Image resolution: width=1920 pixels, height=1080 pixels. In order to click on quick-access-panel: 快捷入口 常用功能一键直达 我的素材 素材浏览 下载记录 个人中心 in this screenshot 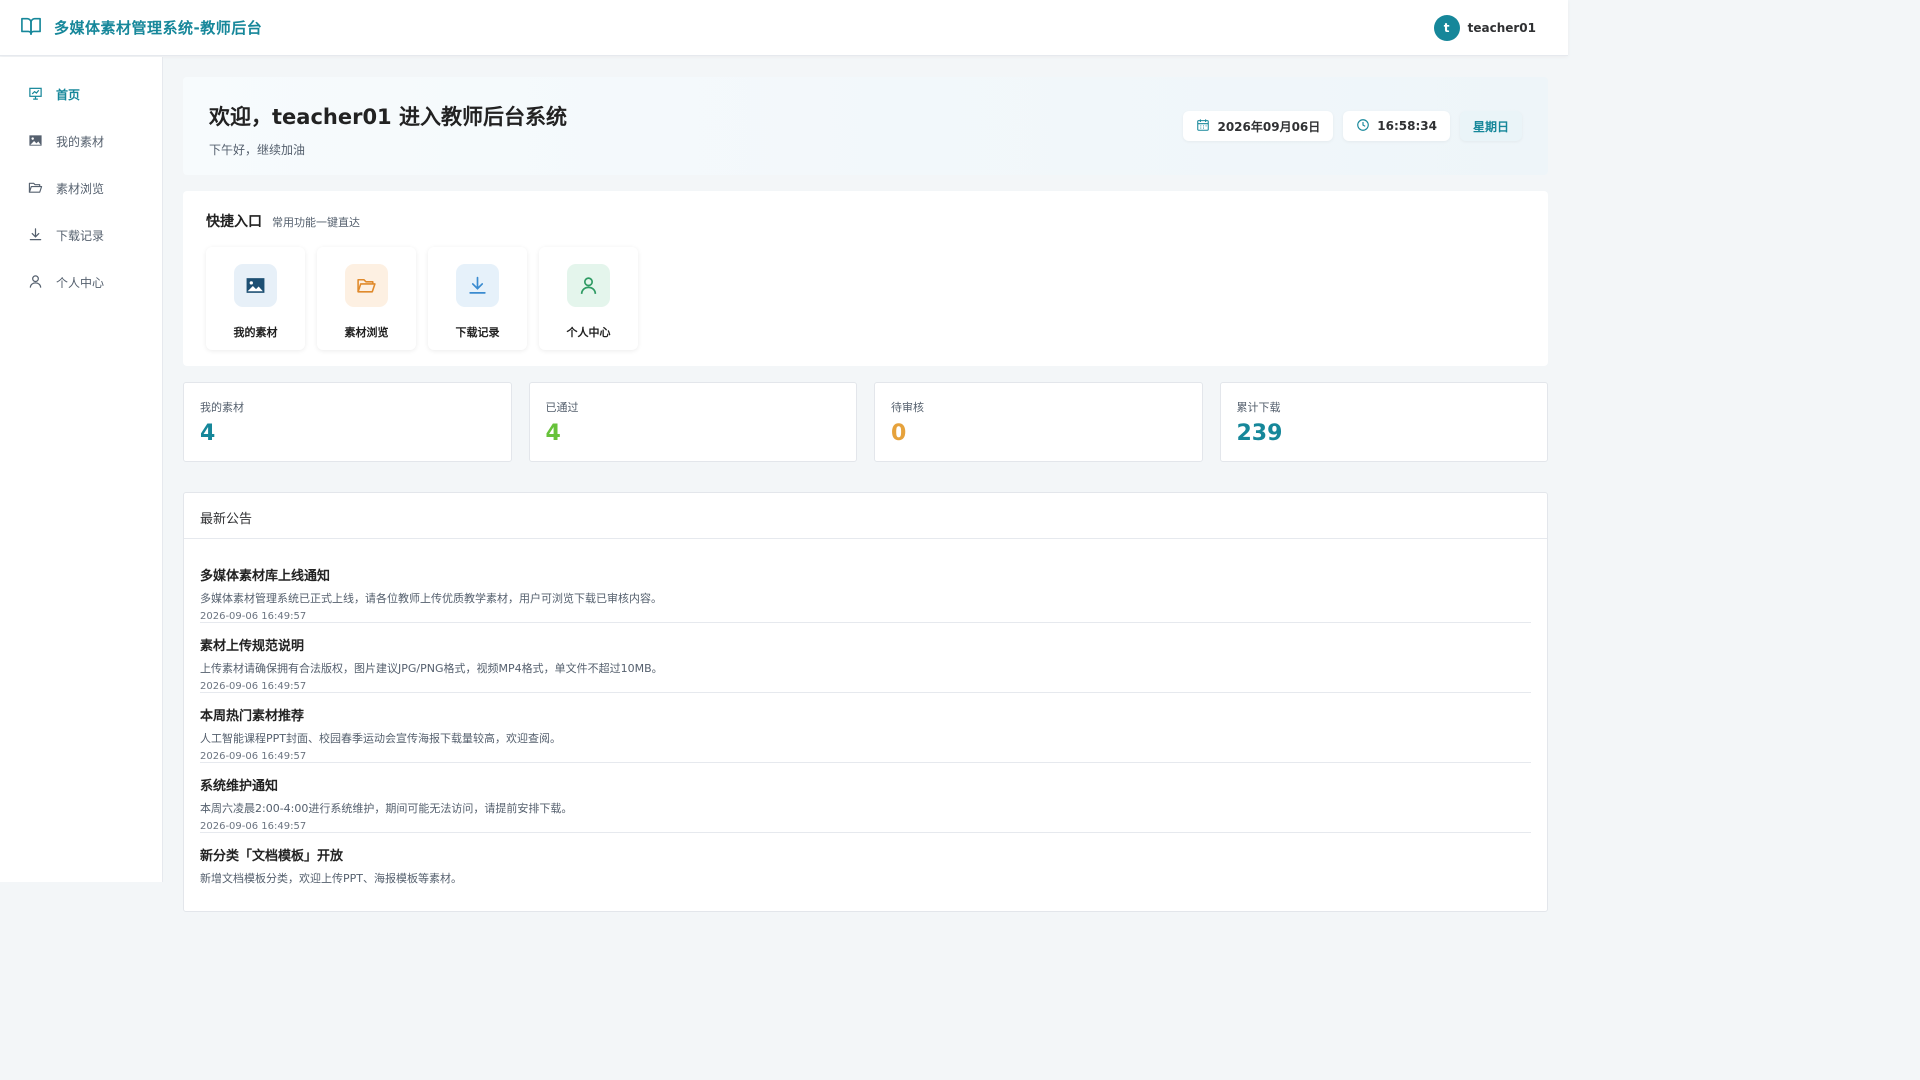, I will do `click(865, 278)`.